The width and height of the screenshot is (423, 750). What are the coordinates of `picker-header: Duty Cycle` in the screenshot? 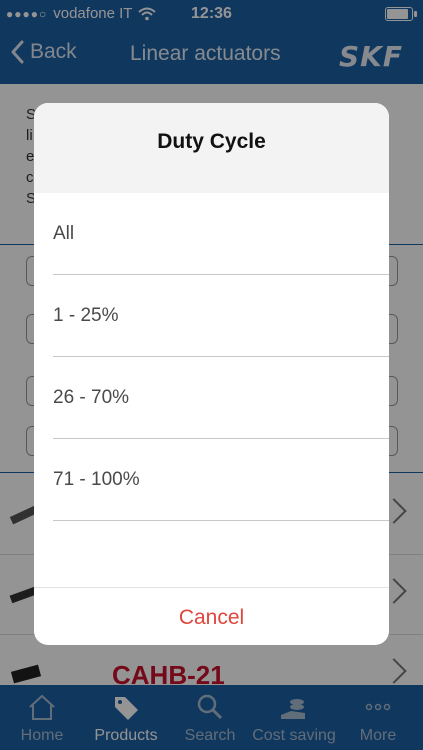 It's located at (211, 148).